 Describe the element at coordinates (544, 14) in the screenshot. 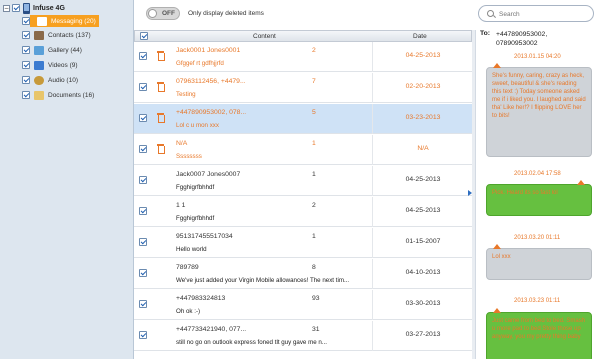

I see `search-input` at that location.